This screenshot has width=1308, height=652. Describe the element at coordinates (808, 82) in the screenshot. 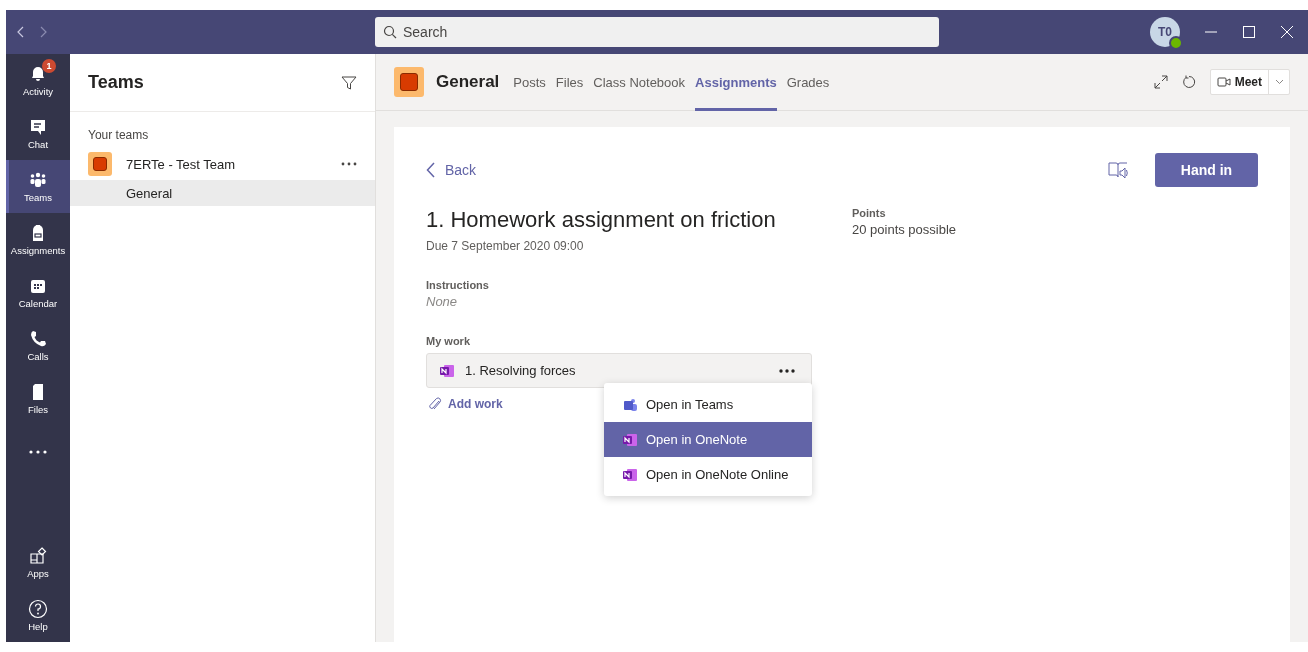

I see `tab: Grades` at that location.